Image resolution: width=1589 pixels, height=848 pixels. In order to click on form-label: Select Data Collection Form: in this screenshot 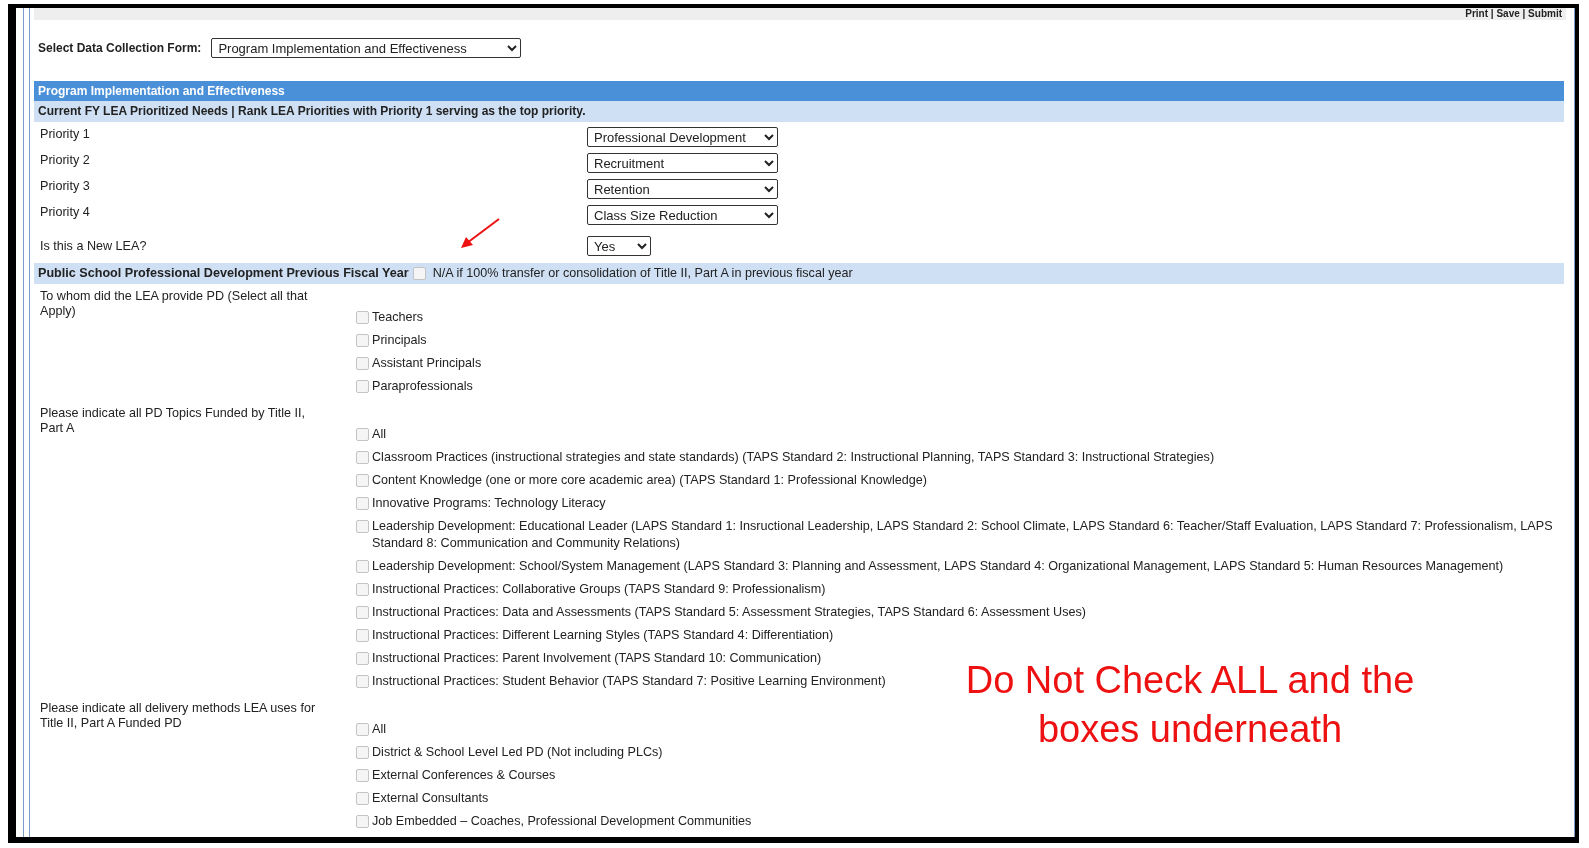, I will do `click(120, 48)`.